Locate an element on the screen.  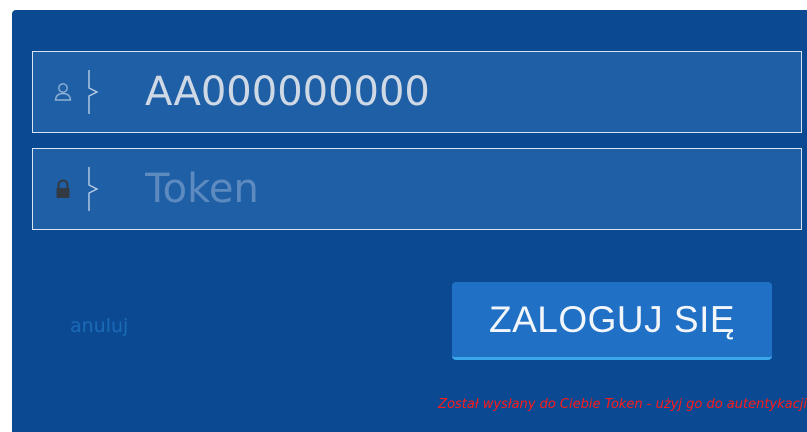
user-icon is located at coordinates (63, 92).